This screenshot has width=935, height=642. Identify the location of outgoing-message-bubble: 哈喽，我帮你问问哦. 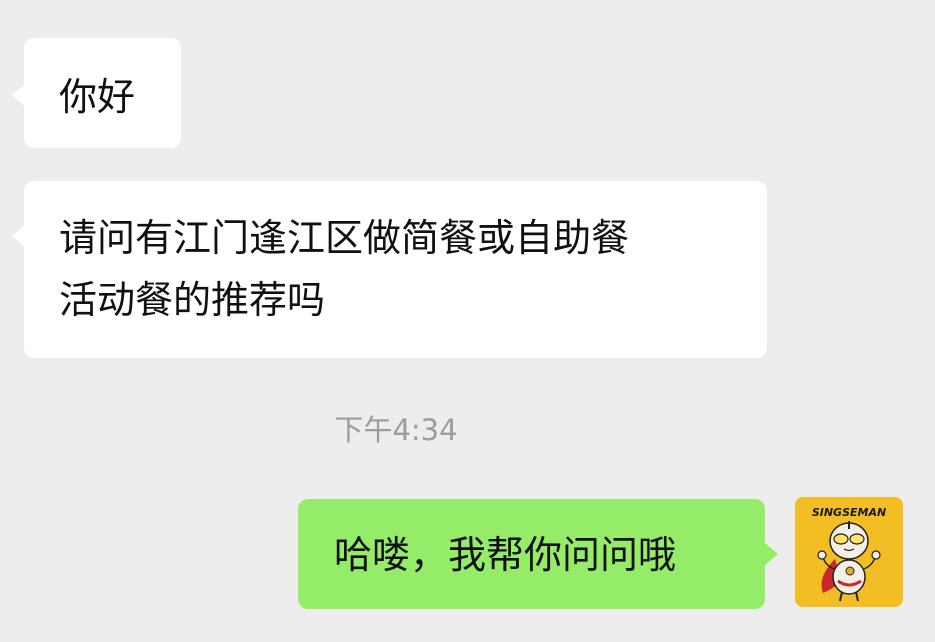
(531, 554).